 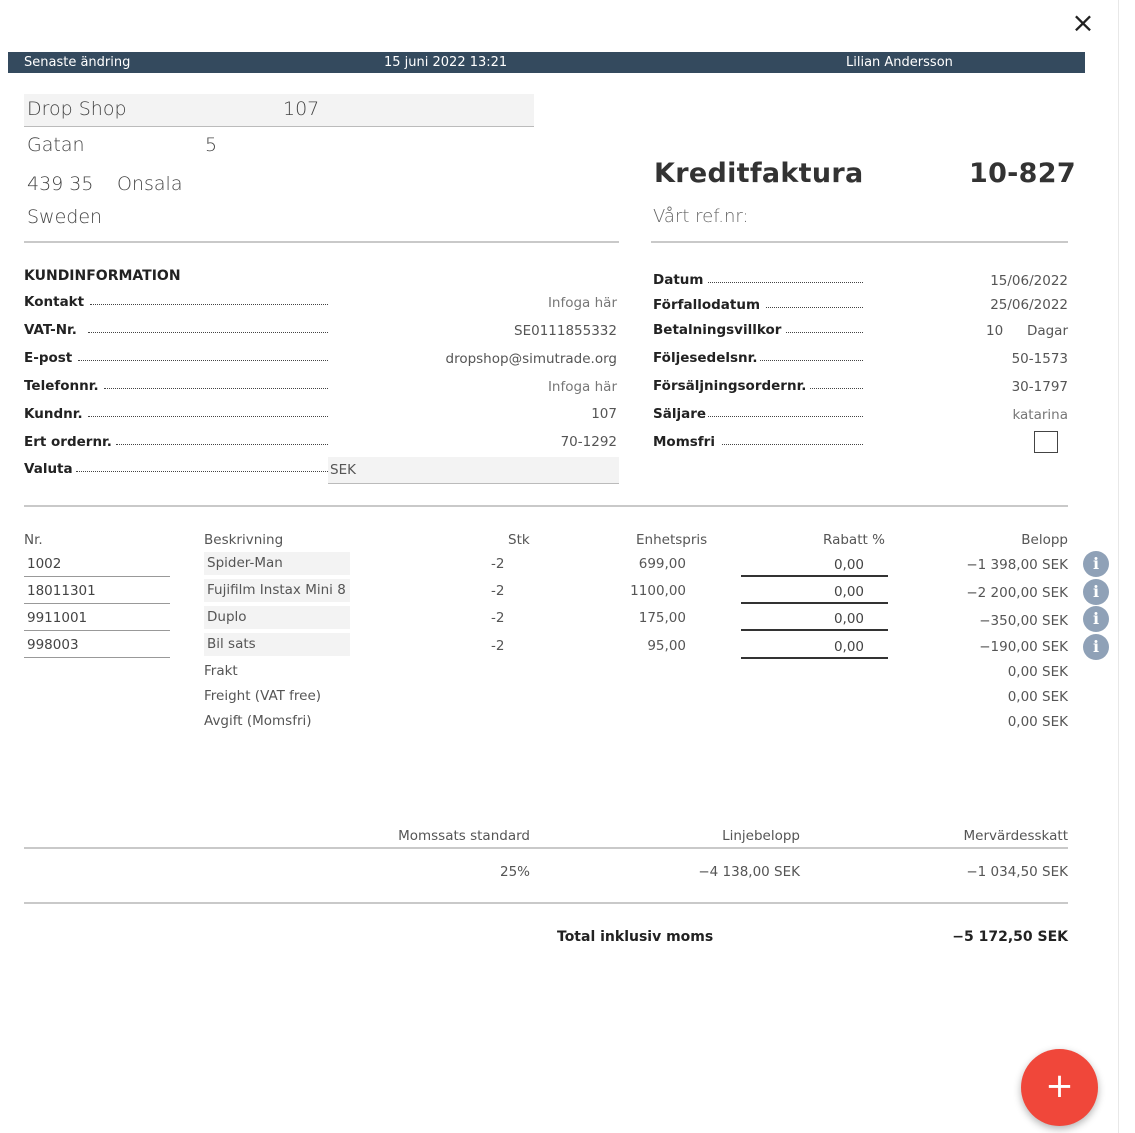 I want to click on fee-vat-free-amount: 0,00 SEK, so click(x=1037, y=722).